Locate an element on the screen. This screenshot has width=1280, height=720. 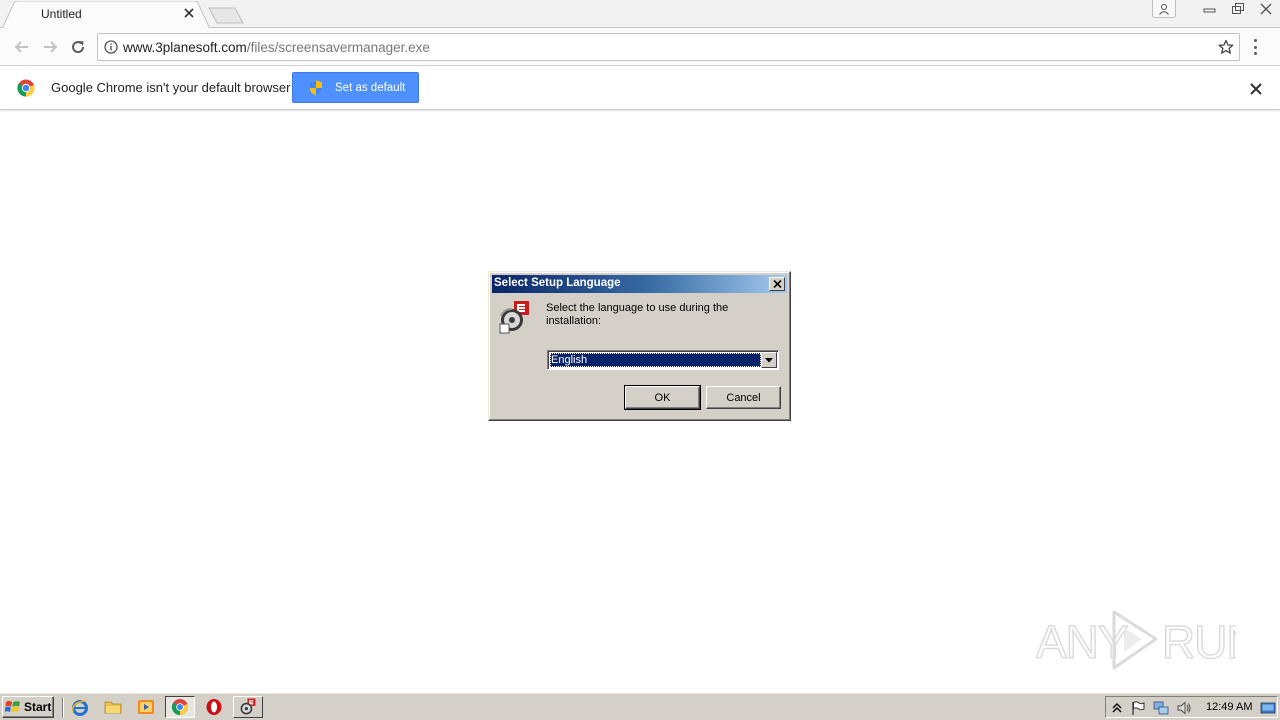
start-button: Start is located at coordinates (28, 707).